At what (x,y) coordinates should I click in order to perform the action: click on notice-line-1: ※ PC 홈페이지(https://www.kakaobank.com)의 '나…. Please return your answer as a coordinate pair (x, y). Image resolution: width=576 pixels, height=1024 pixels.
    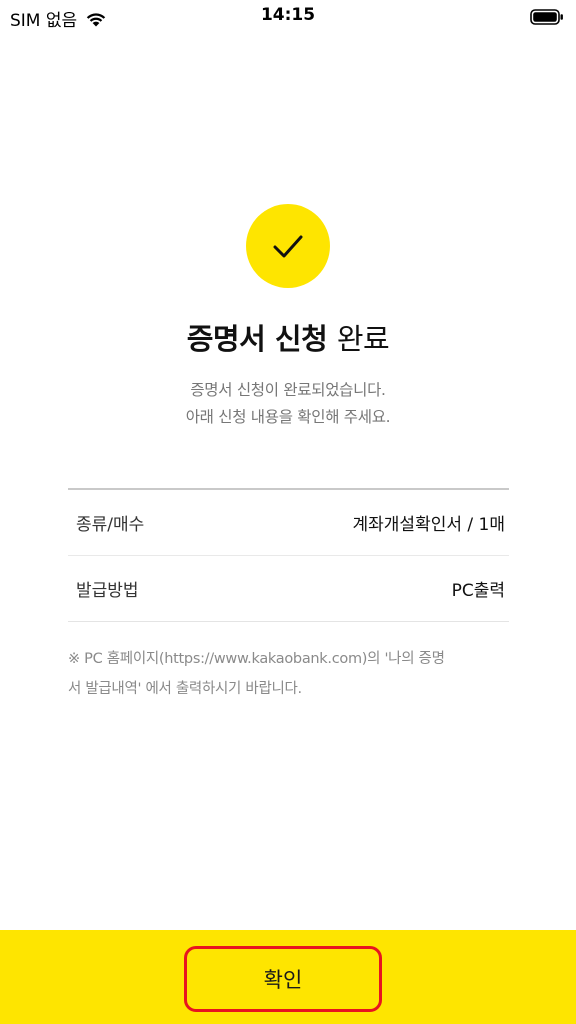
    Looking at the image, I should click on (256, 659).